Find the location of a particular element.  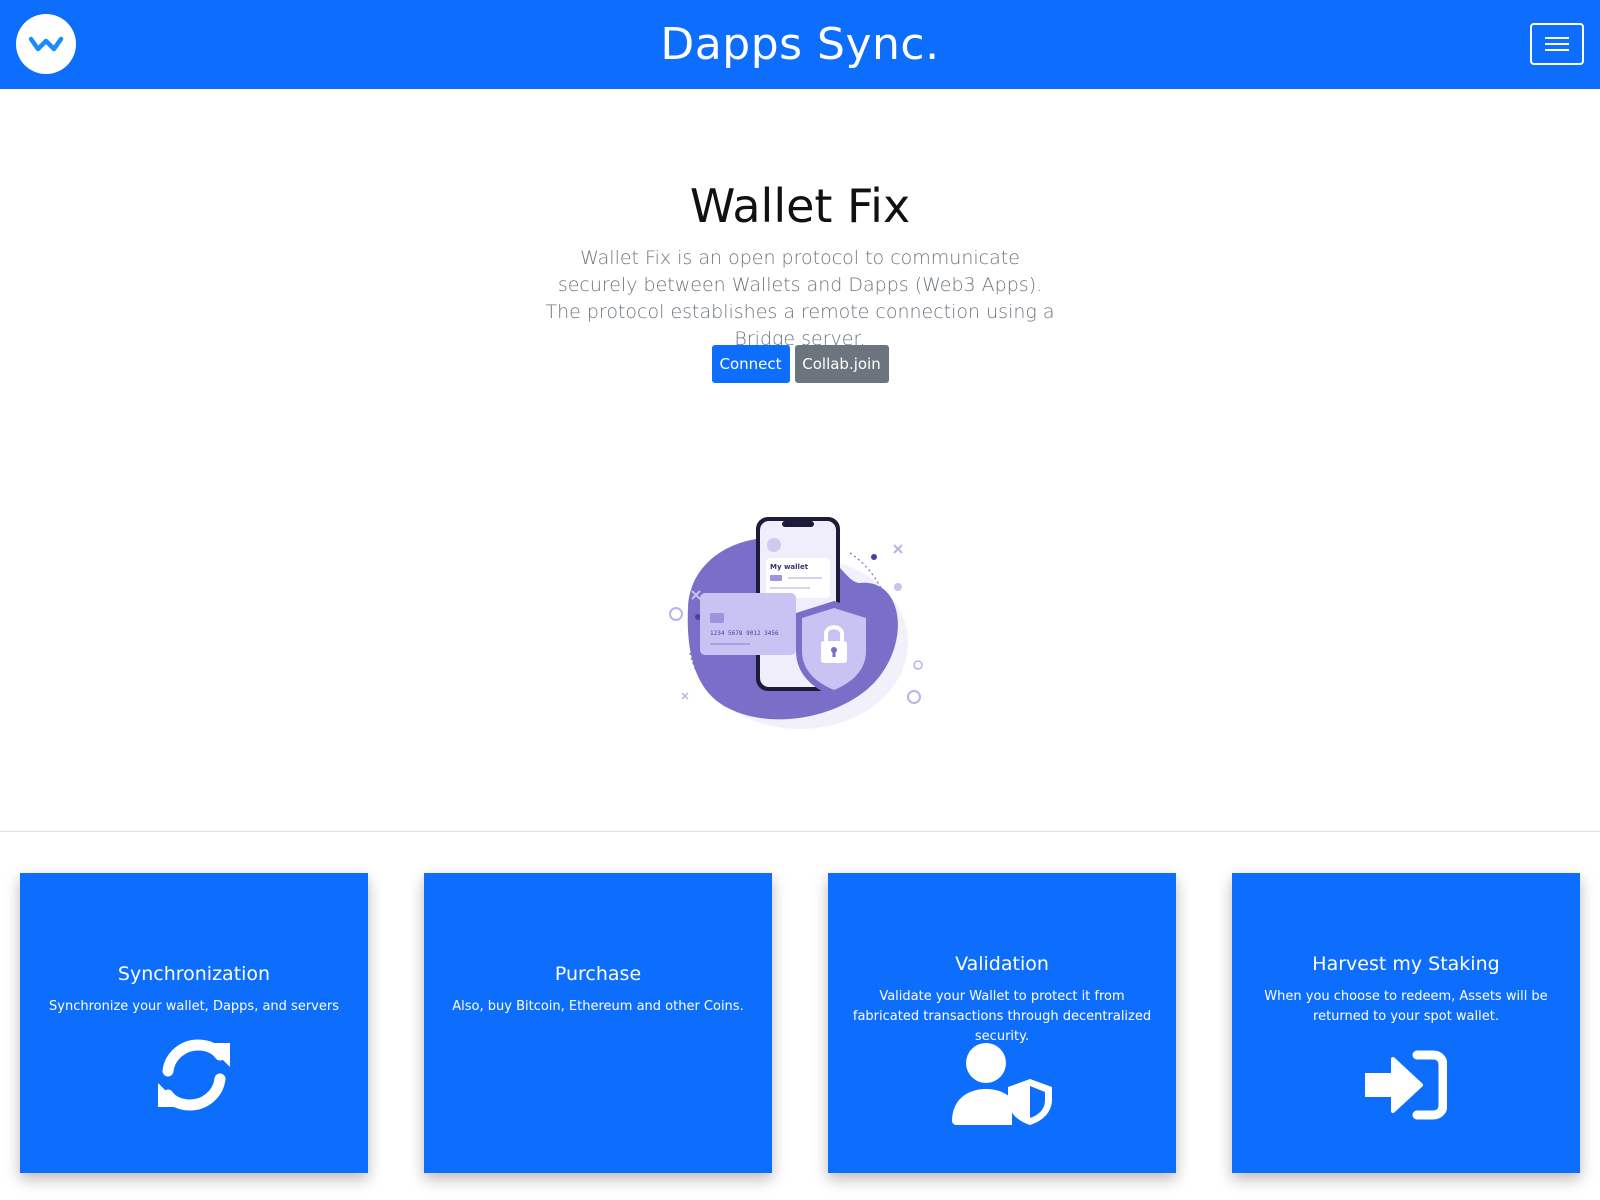

menu-toggle-button is located at coordinates (1557, 44).